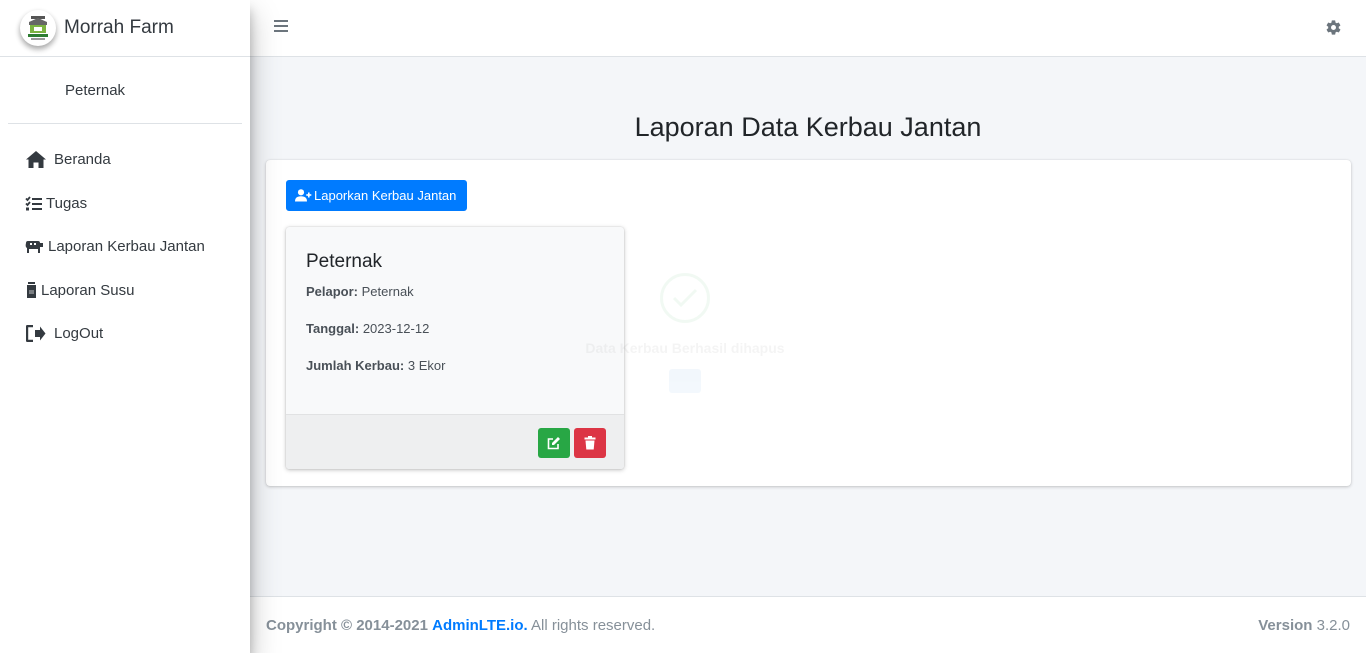 The width and height of the screenshot is (1366, 653). I want to click on sidebar-item-laporan-kerbau-jantan: Laporan Kerbau Jantan, so click(125, 247).